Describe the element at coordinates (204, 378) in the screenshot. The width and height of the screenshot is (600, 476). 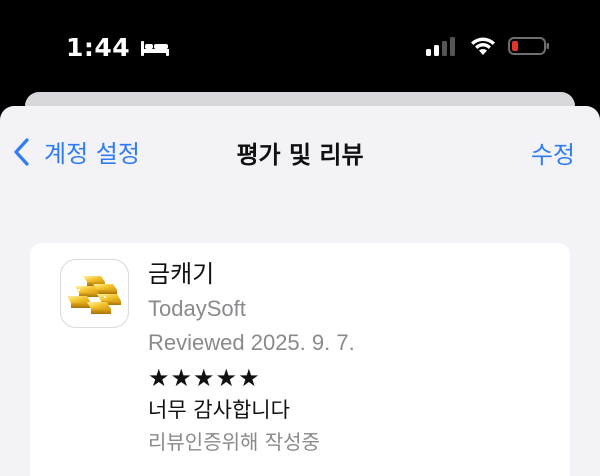
I see `star-rating: ★★★★★` at that location.